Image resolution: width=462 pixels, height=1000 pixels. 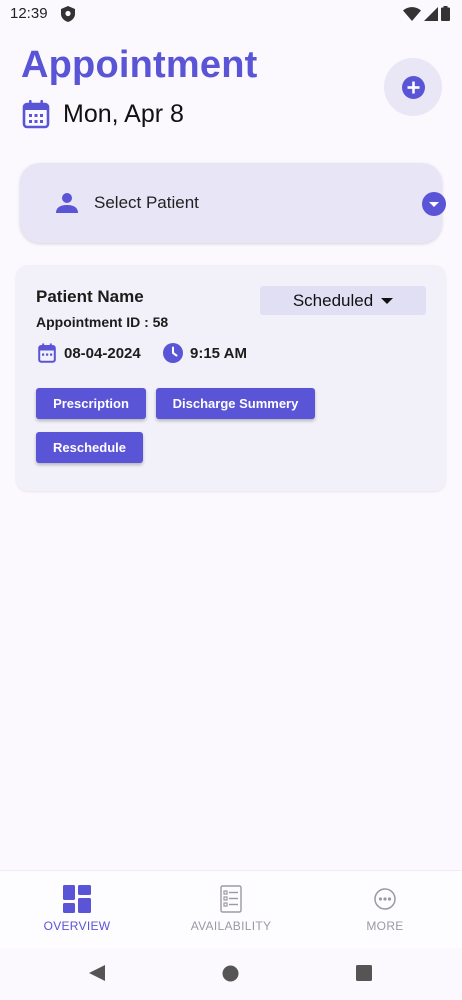 I want to click on status-dropdown: Scheduled, so click(x=343, y=300).